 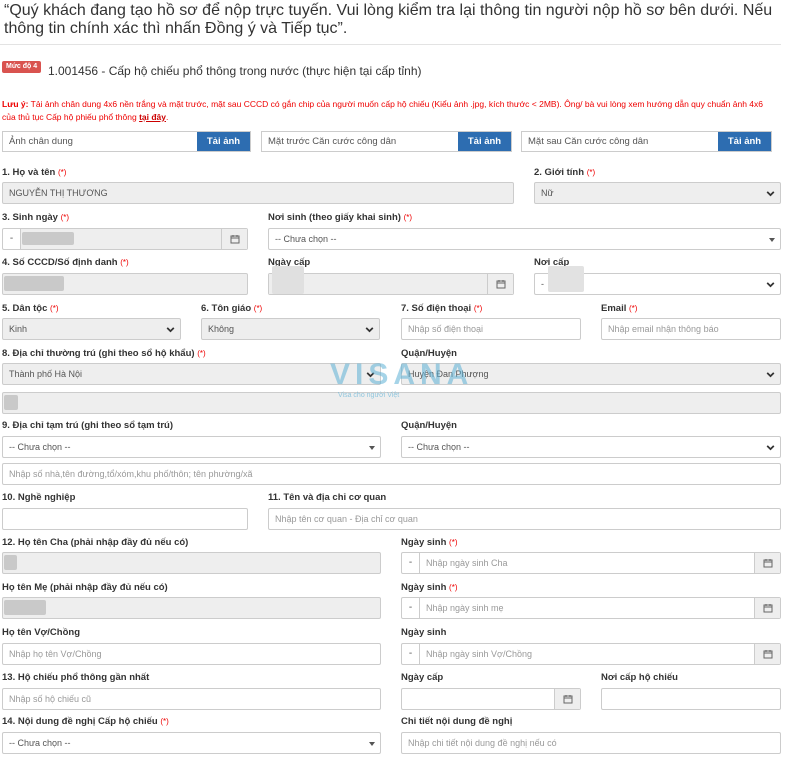 What do you see at coordinates (12, 239) in the screenshot?
I see `dob-clear: -` at bounding box center [12, 239].